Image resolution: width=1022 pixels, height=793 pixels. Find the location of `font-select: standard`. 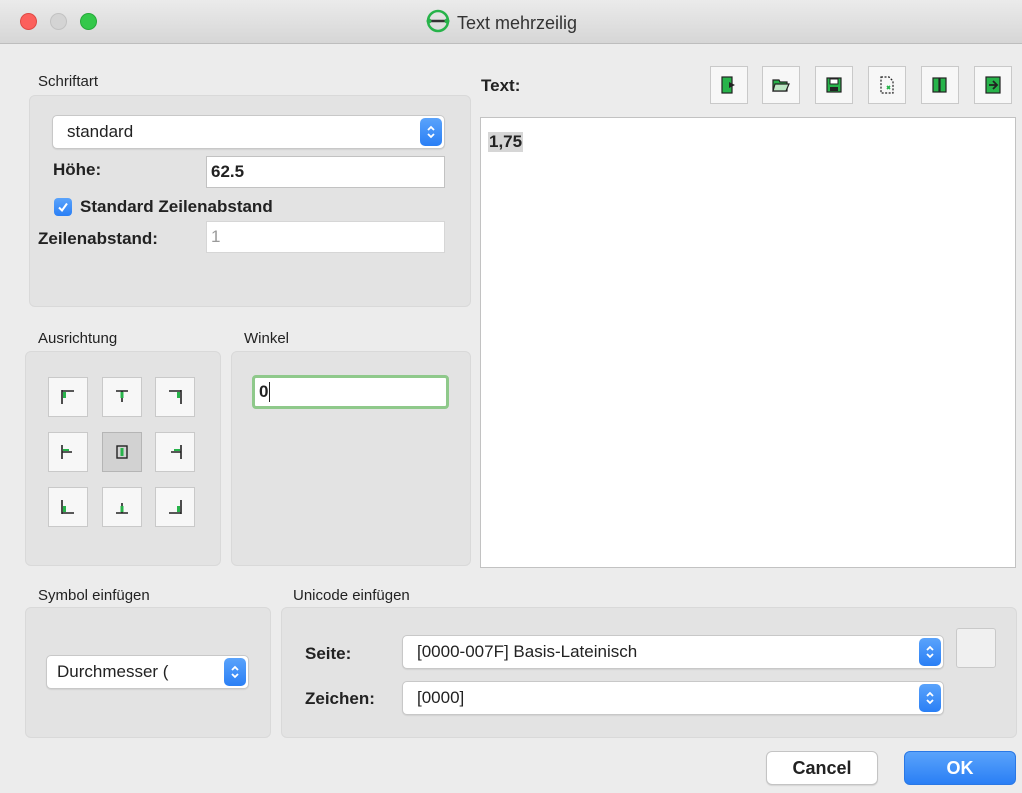

font-select: standard is located at coordinates (248, 132).